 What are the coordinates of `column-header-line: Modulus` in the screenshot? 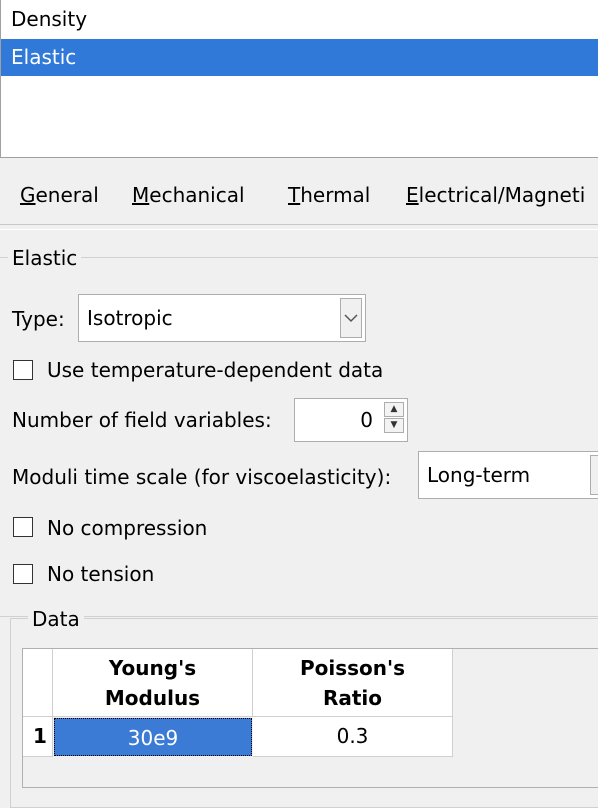 It's located at (152, 698).